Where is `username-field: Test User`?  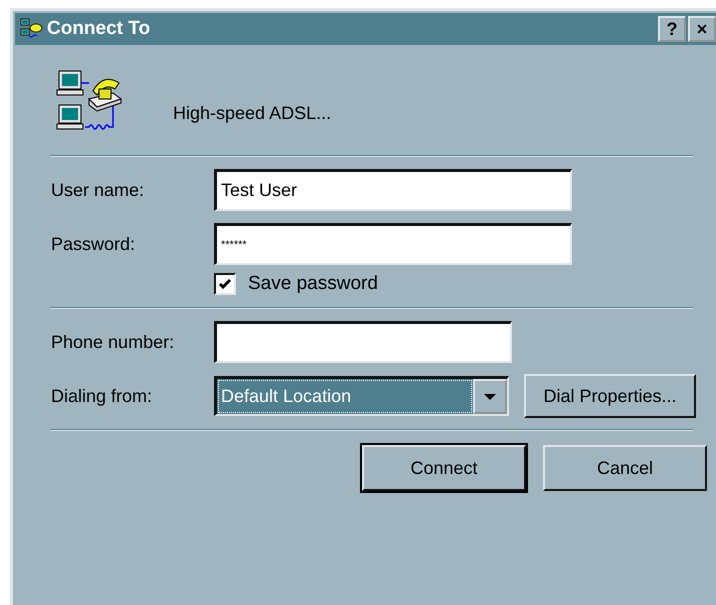 username-field: Test User is located at coordinates (393, 190).